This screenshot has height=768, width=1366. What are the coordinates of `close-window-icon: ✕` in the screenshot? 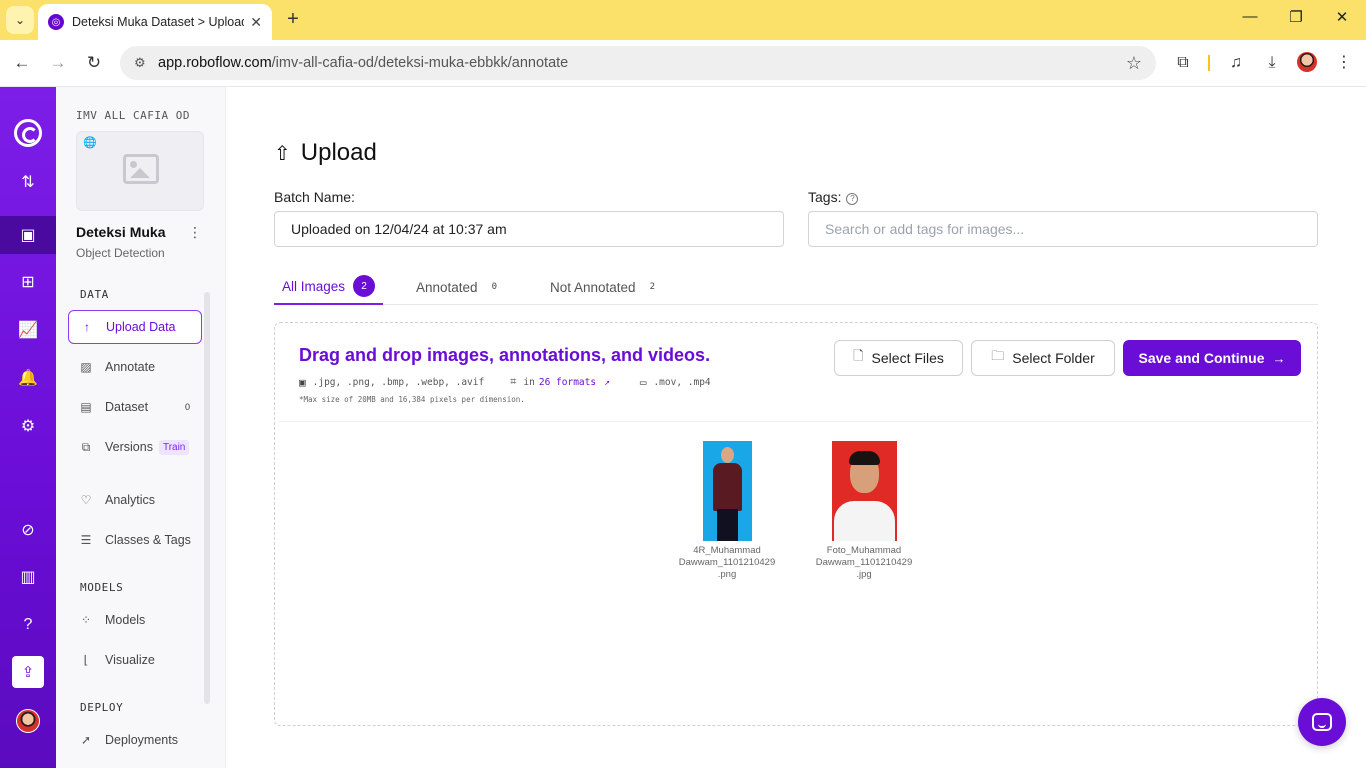 It's located at (1342, 17).